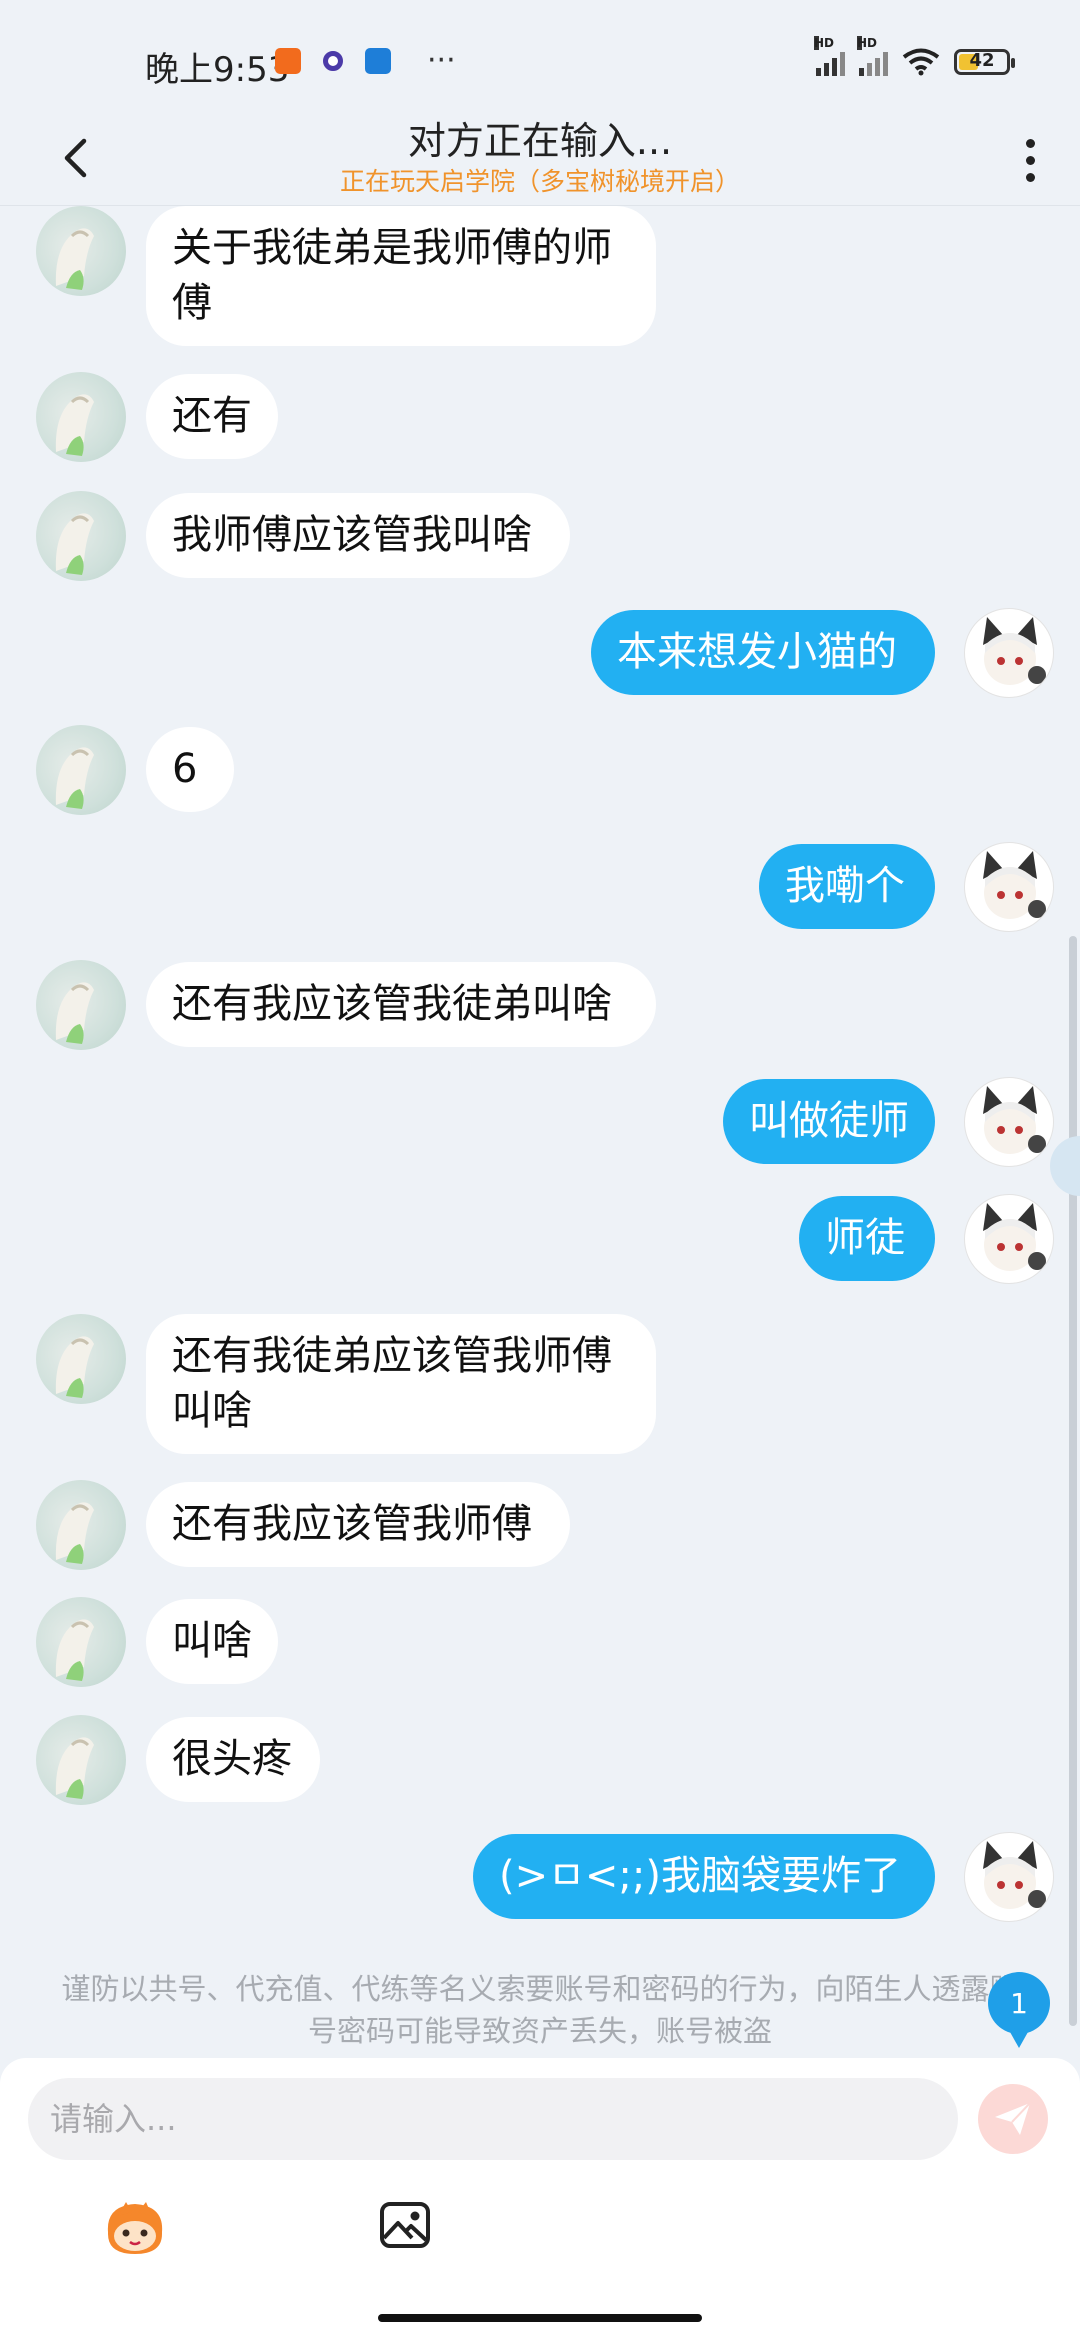  I want to click on send-icon, so click(1013, 2118).